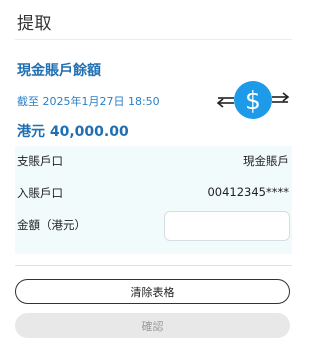 The image size is (320, 358). What do you see at coordinates (248, 192) in the screenshot?
I see `to-account-value: 00412345****` at bounding box center [248, 192].